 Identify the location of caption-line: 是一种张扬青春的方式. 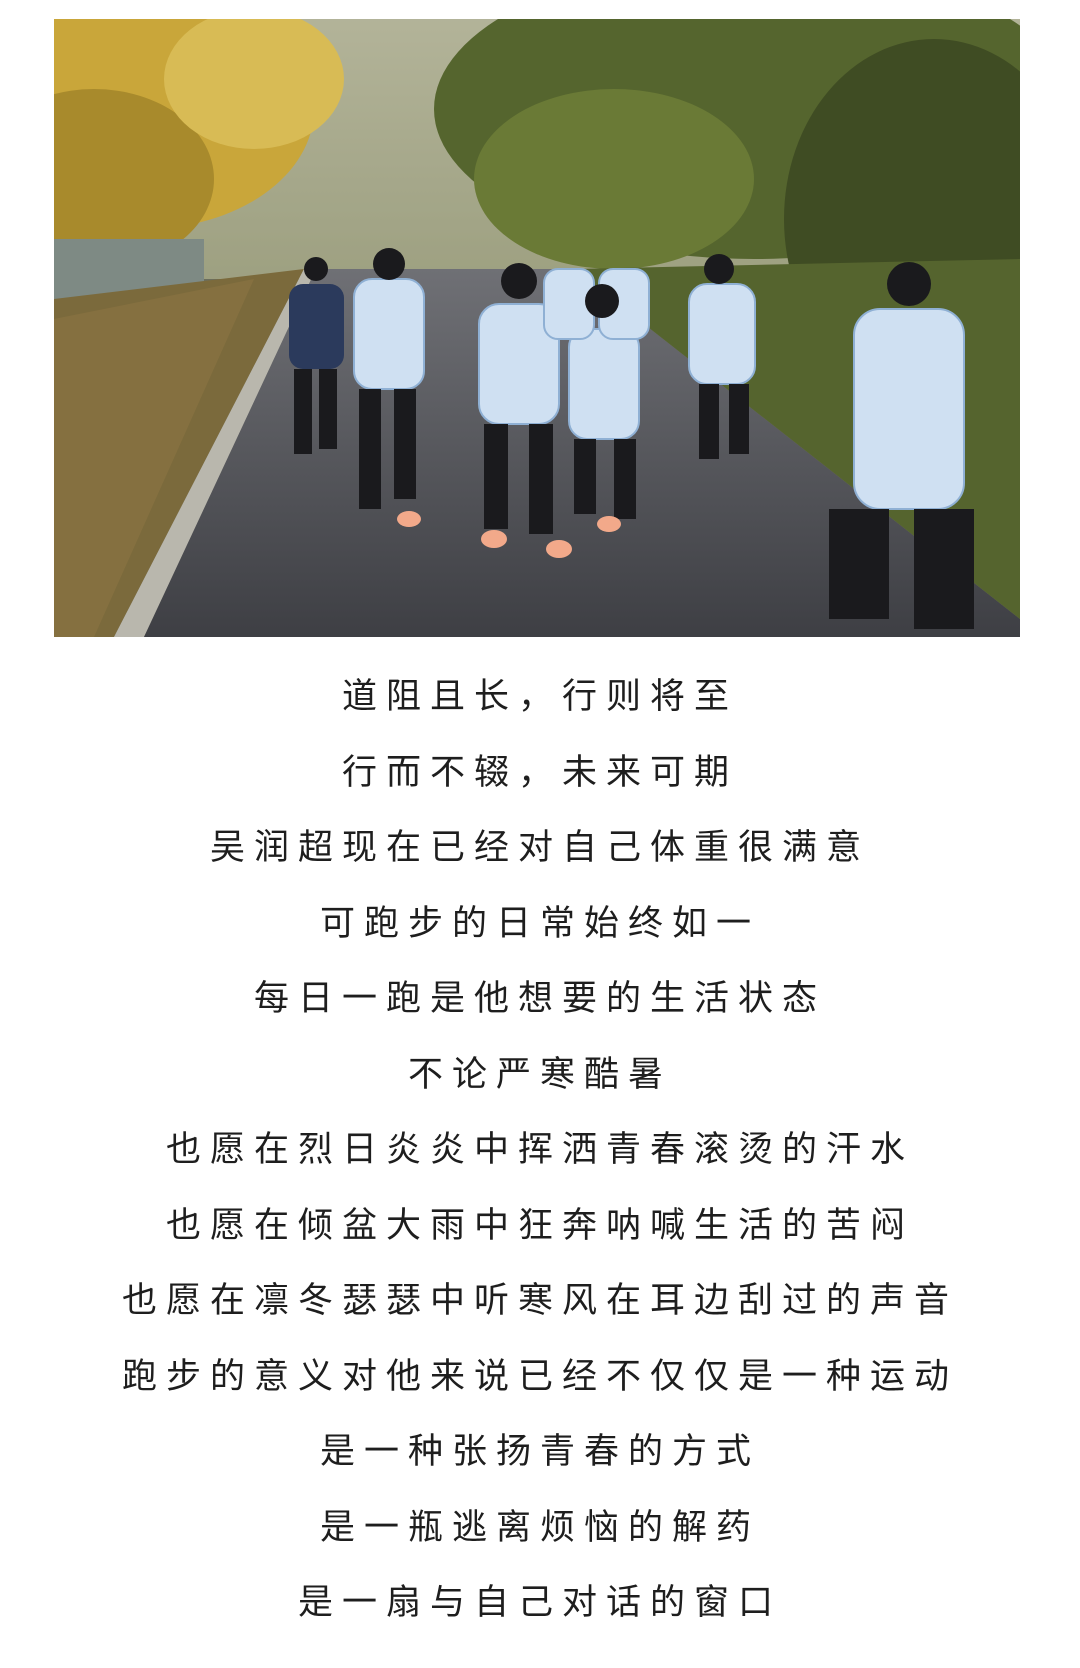
(539, 1452).